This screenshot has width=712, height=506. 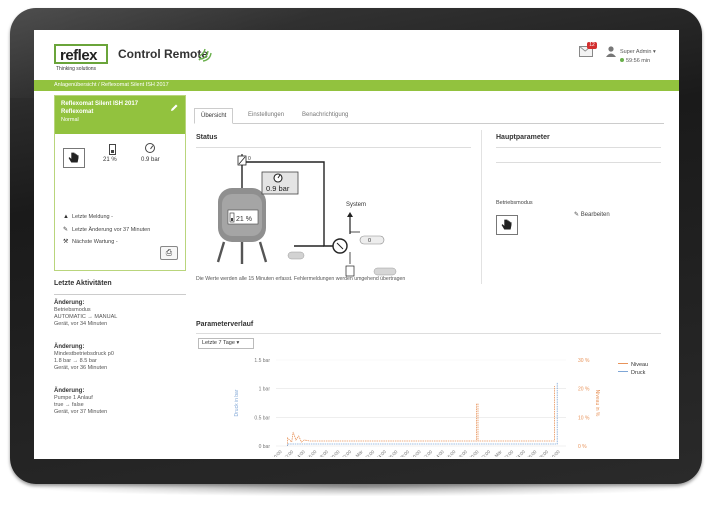 I want to click on tab-bar: Übersicht Einstellungen Benachrichtigung, so click(x=429, y=116).